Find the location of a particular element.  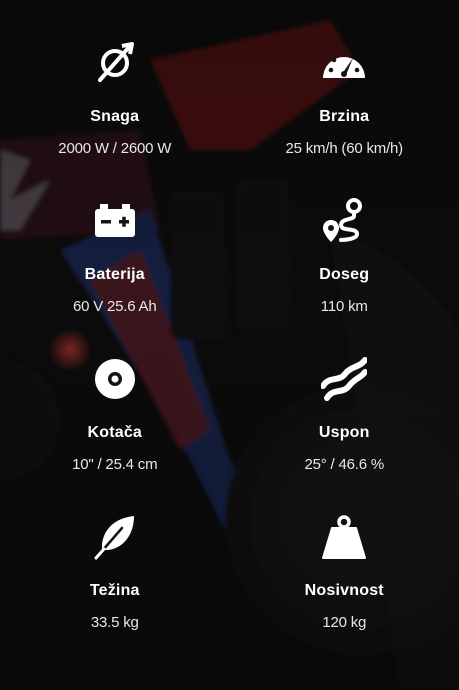

spec-wheel: Kotača 10" / 25.4 cm is located at coordinates (115, 435).